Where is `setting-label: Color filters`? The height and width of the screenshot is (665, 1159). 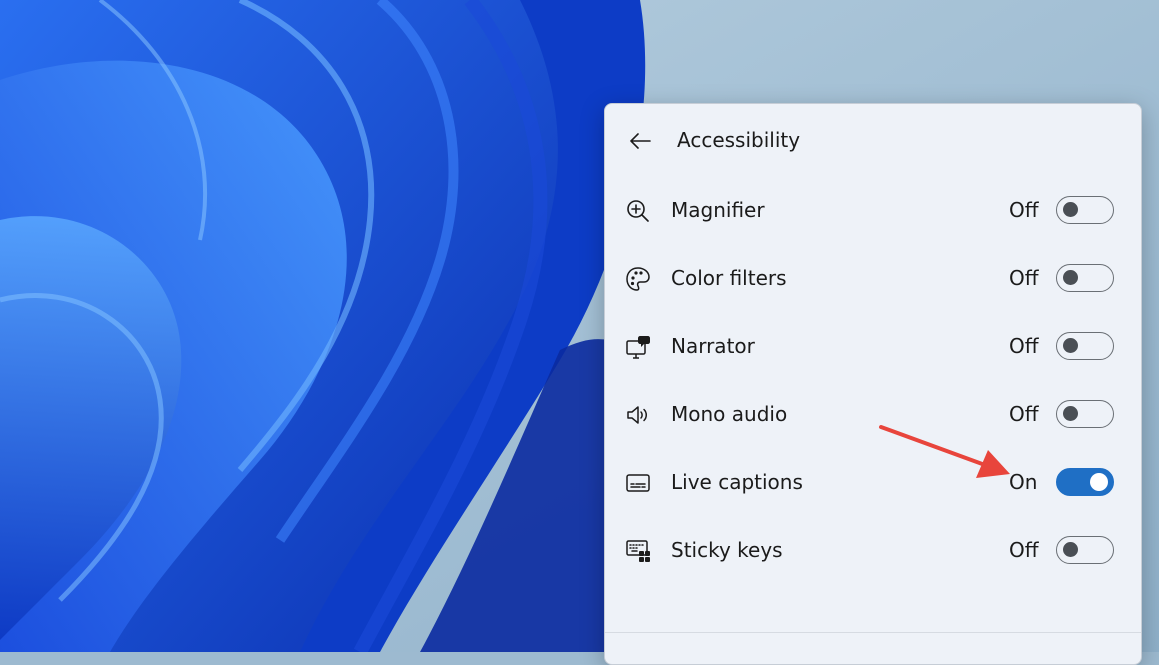
setting-label: Color filters is located at coordinates (729, 278).